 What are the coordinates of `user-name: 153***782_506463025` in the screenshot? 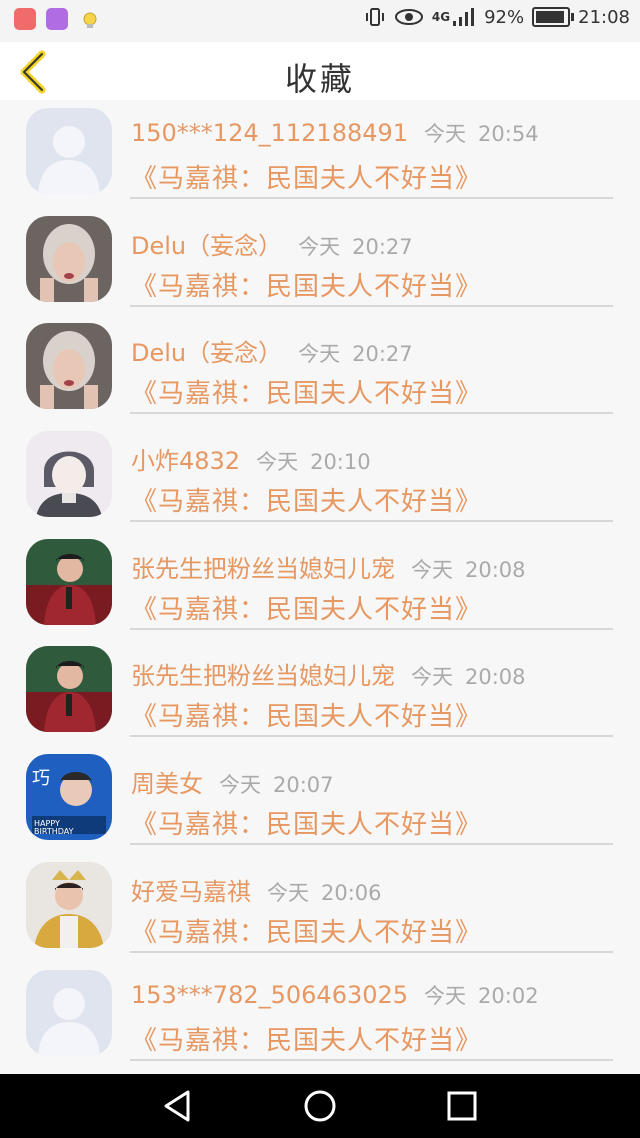 It's located at (269, 995).